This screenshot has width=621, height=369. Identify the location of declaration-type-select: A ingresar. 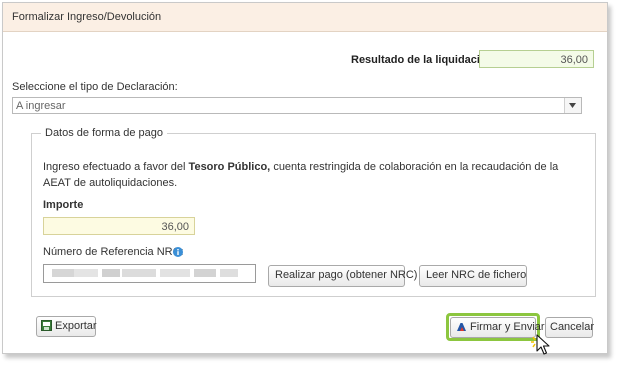
(297, 105).